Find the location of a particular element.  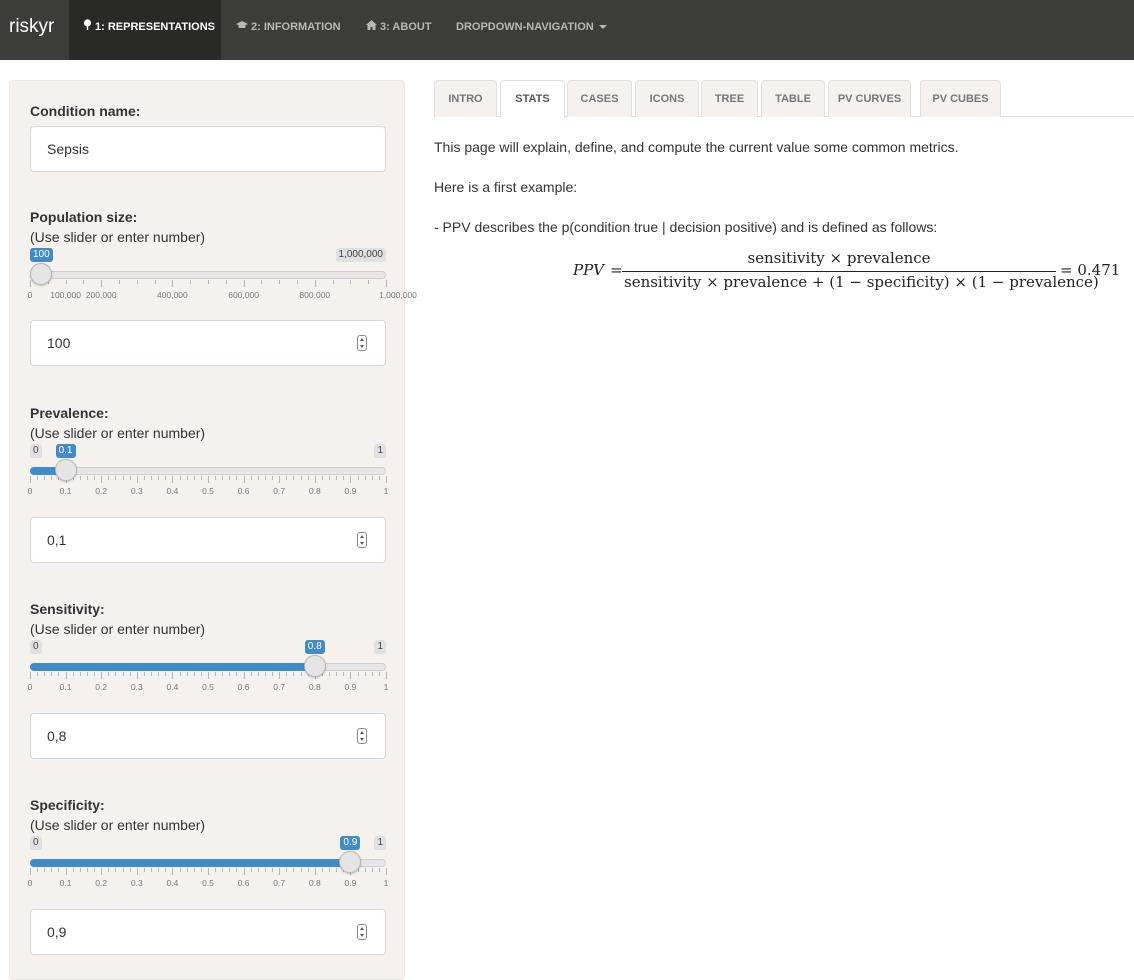

prevalence-input: 0,1 is located at coordinates (208, 540).